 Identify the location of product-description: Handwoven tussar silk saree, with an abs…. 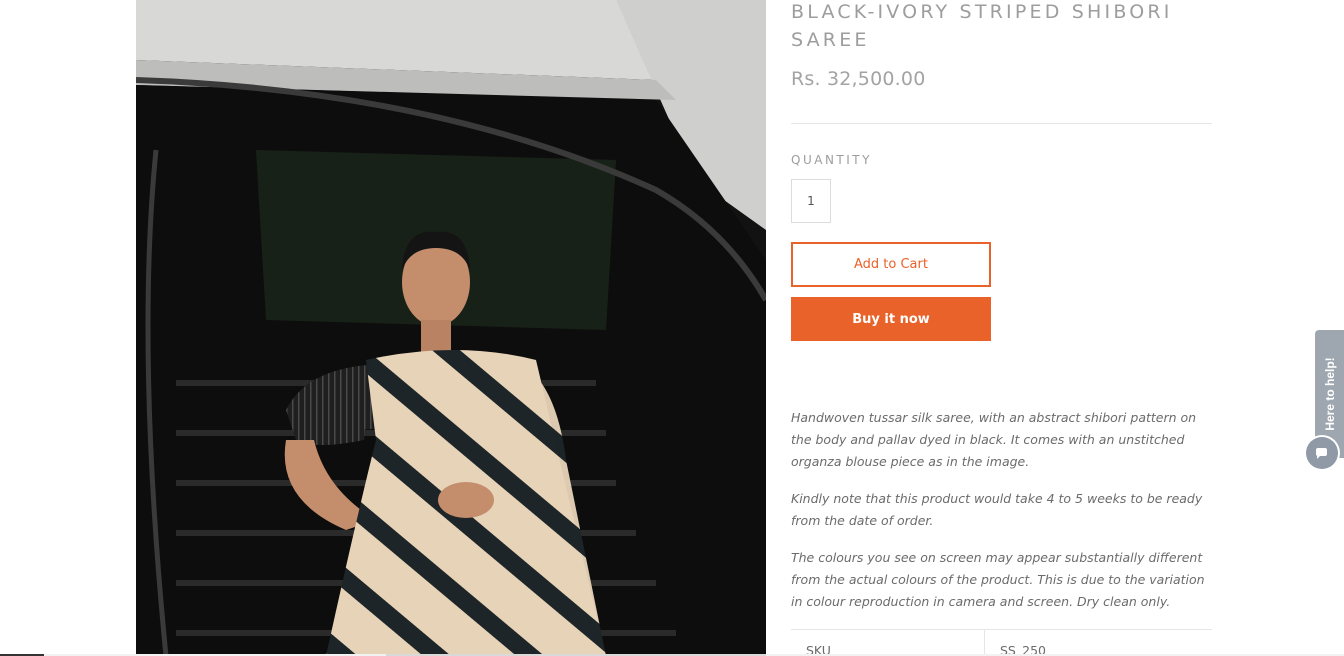
(1001, 517).